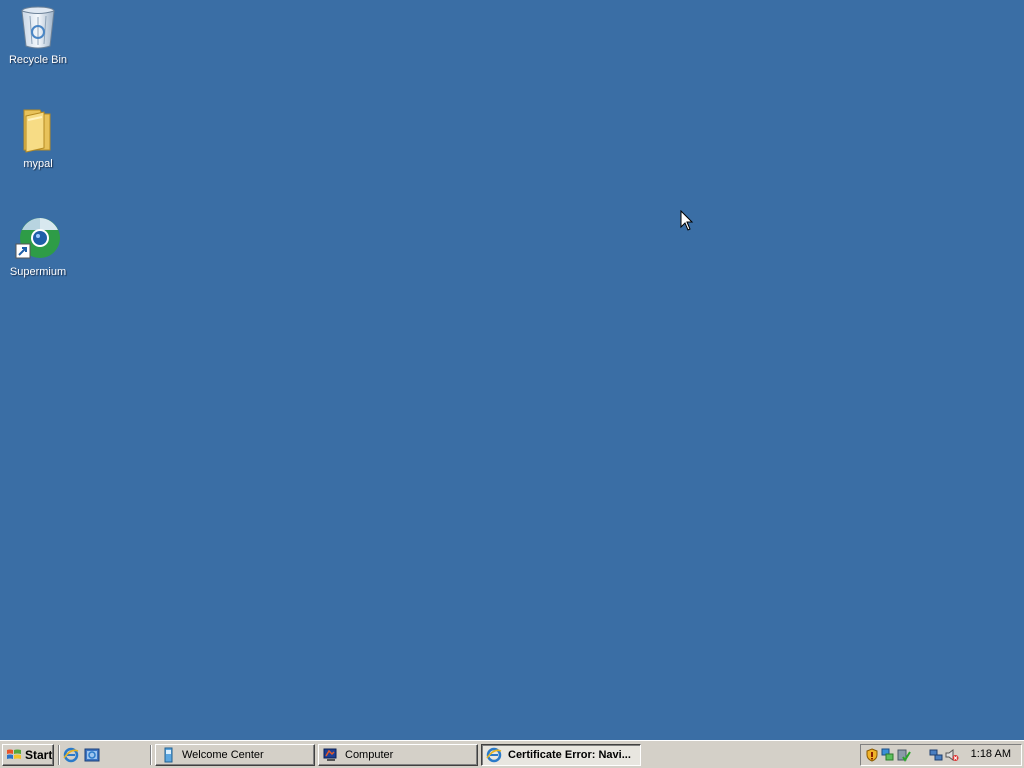  Describe the element at coordinates (398, 755) in the screenshot. I see `task-computer: Computer` at that location.